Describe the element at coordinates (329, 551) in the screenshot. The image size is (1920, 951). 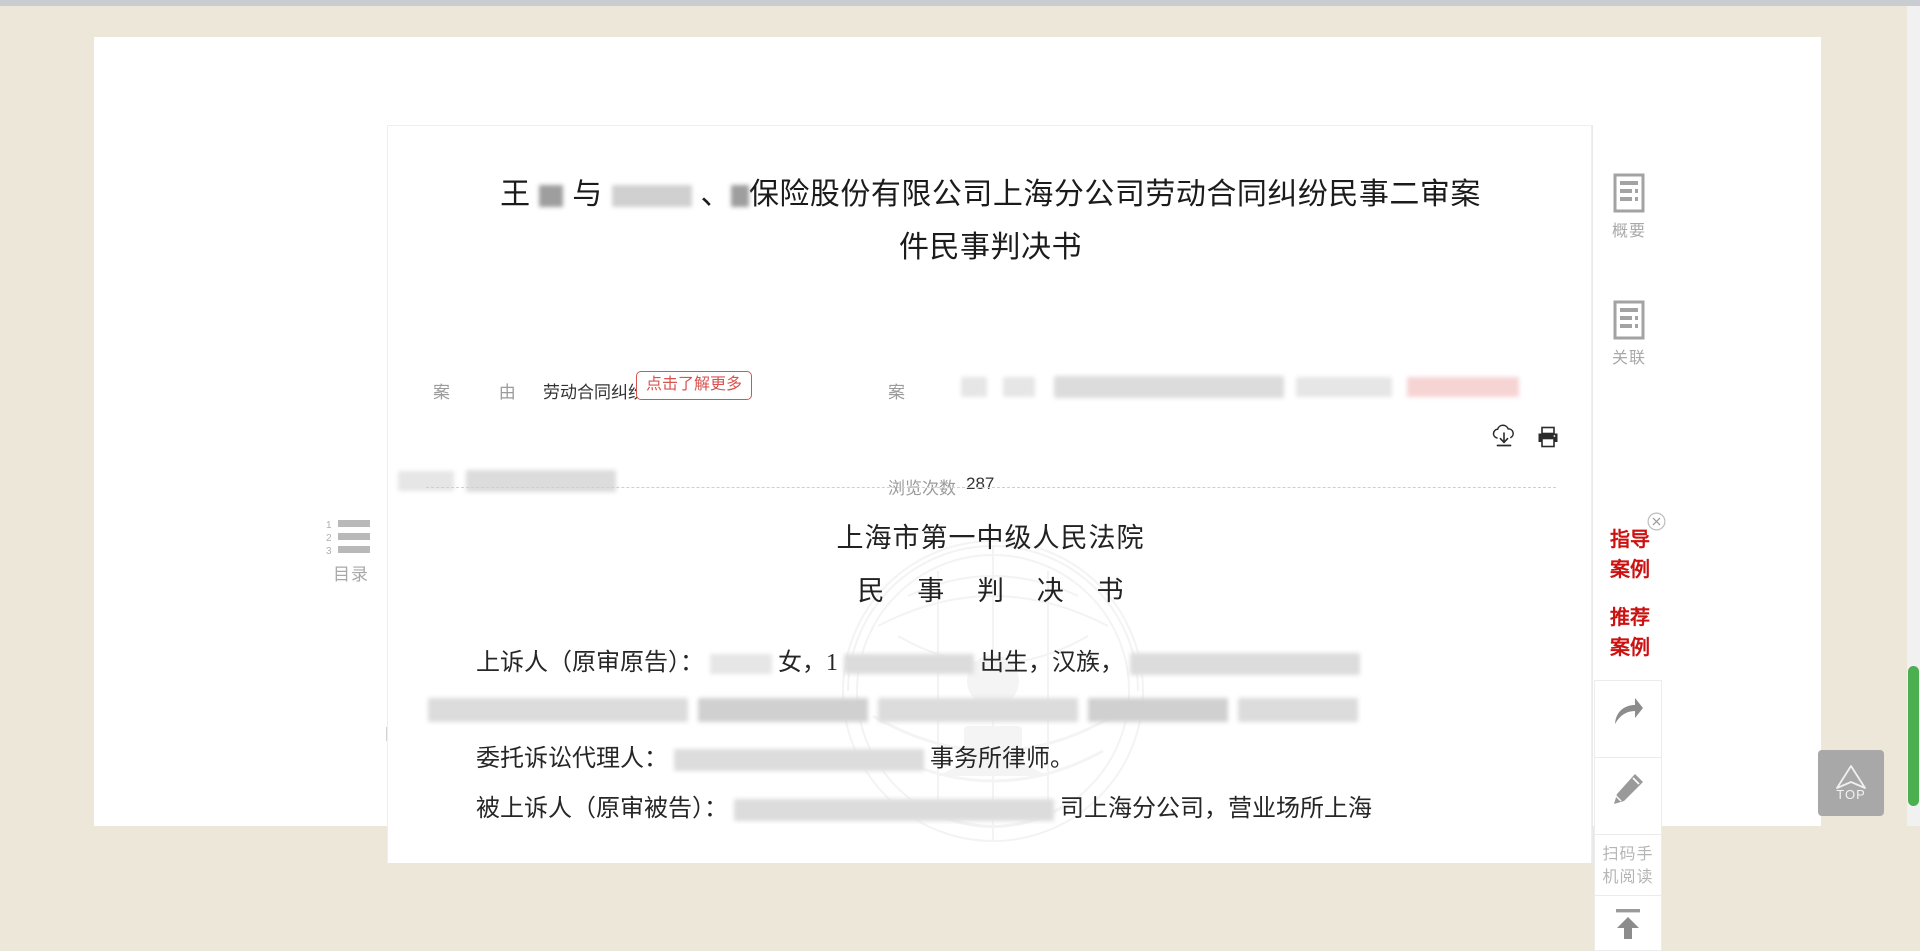
I see `svg-text: 3` at that location.